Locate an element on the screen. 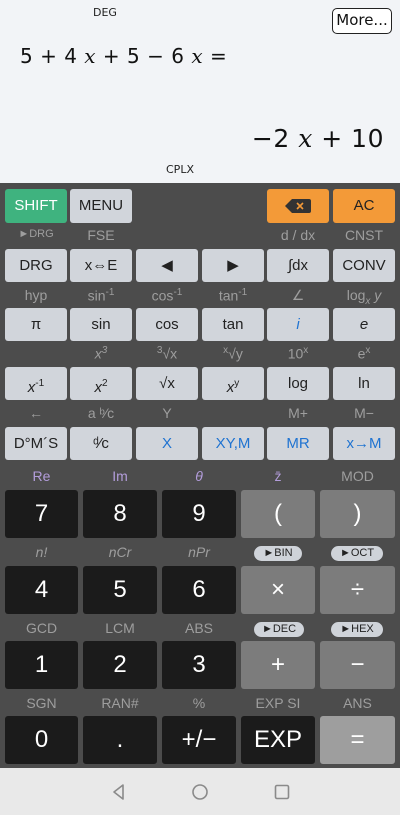 This screenshot has width=400, height=815. digit-0-button: 0 is located at coordinates (41, 740).